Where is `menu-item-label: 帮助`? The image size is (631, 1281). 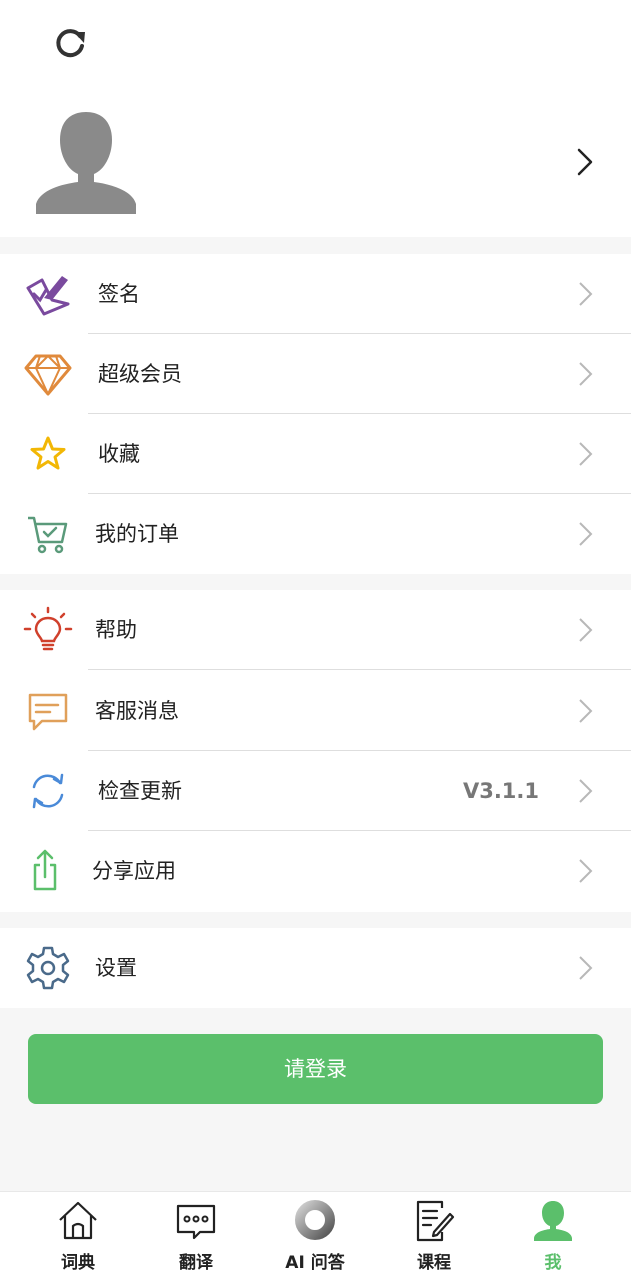 menu-item-label: 帮助 is located at coordinates (116, 630).